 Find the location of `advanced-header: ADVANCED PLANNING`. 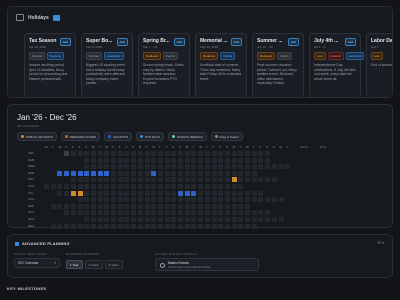

advanced-header: ADVANCED PLANNING is located at coordinates (42, 243).